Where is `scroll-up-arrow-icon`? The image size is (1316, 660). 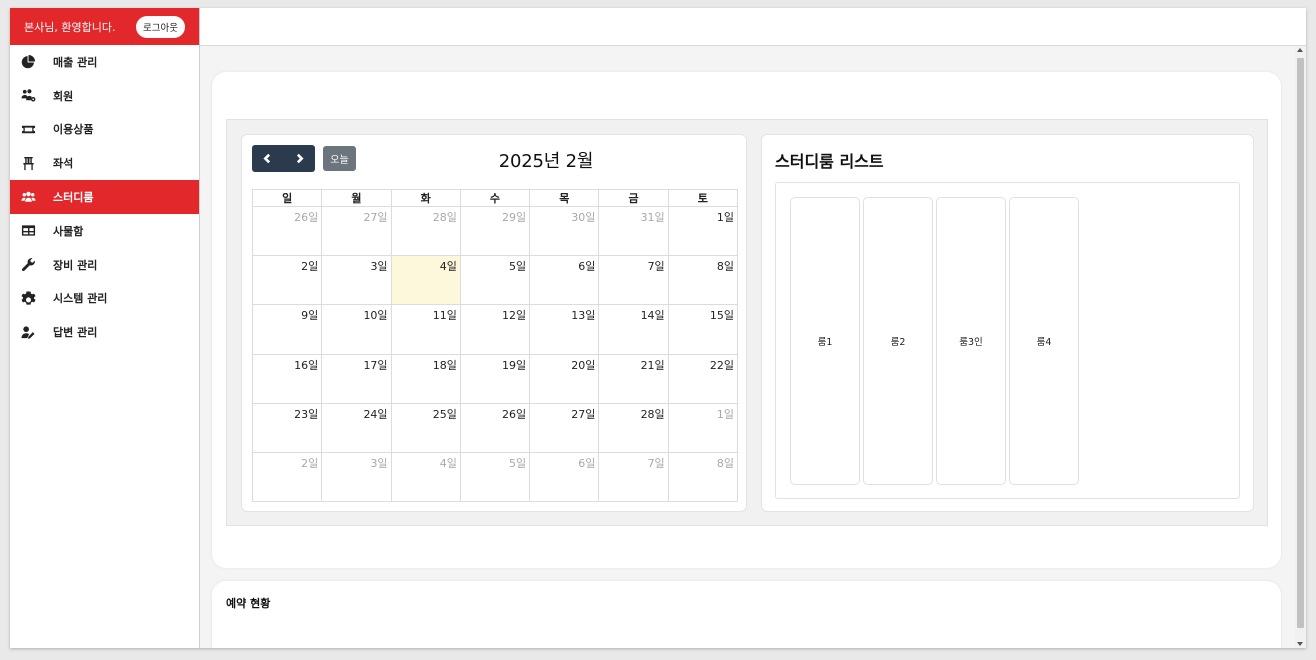
scroll-up-arrow-icon is located at coordinates (1300, 50).